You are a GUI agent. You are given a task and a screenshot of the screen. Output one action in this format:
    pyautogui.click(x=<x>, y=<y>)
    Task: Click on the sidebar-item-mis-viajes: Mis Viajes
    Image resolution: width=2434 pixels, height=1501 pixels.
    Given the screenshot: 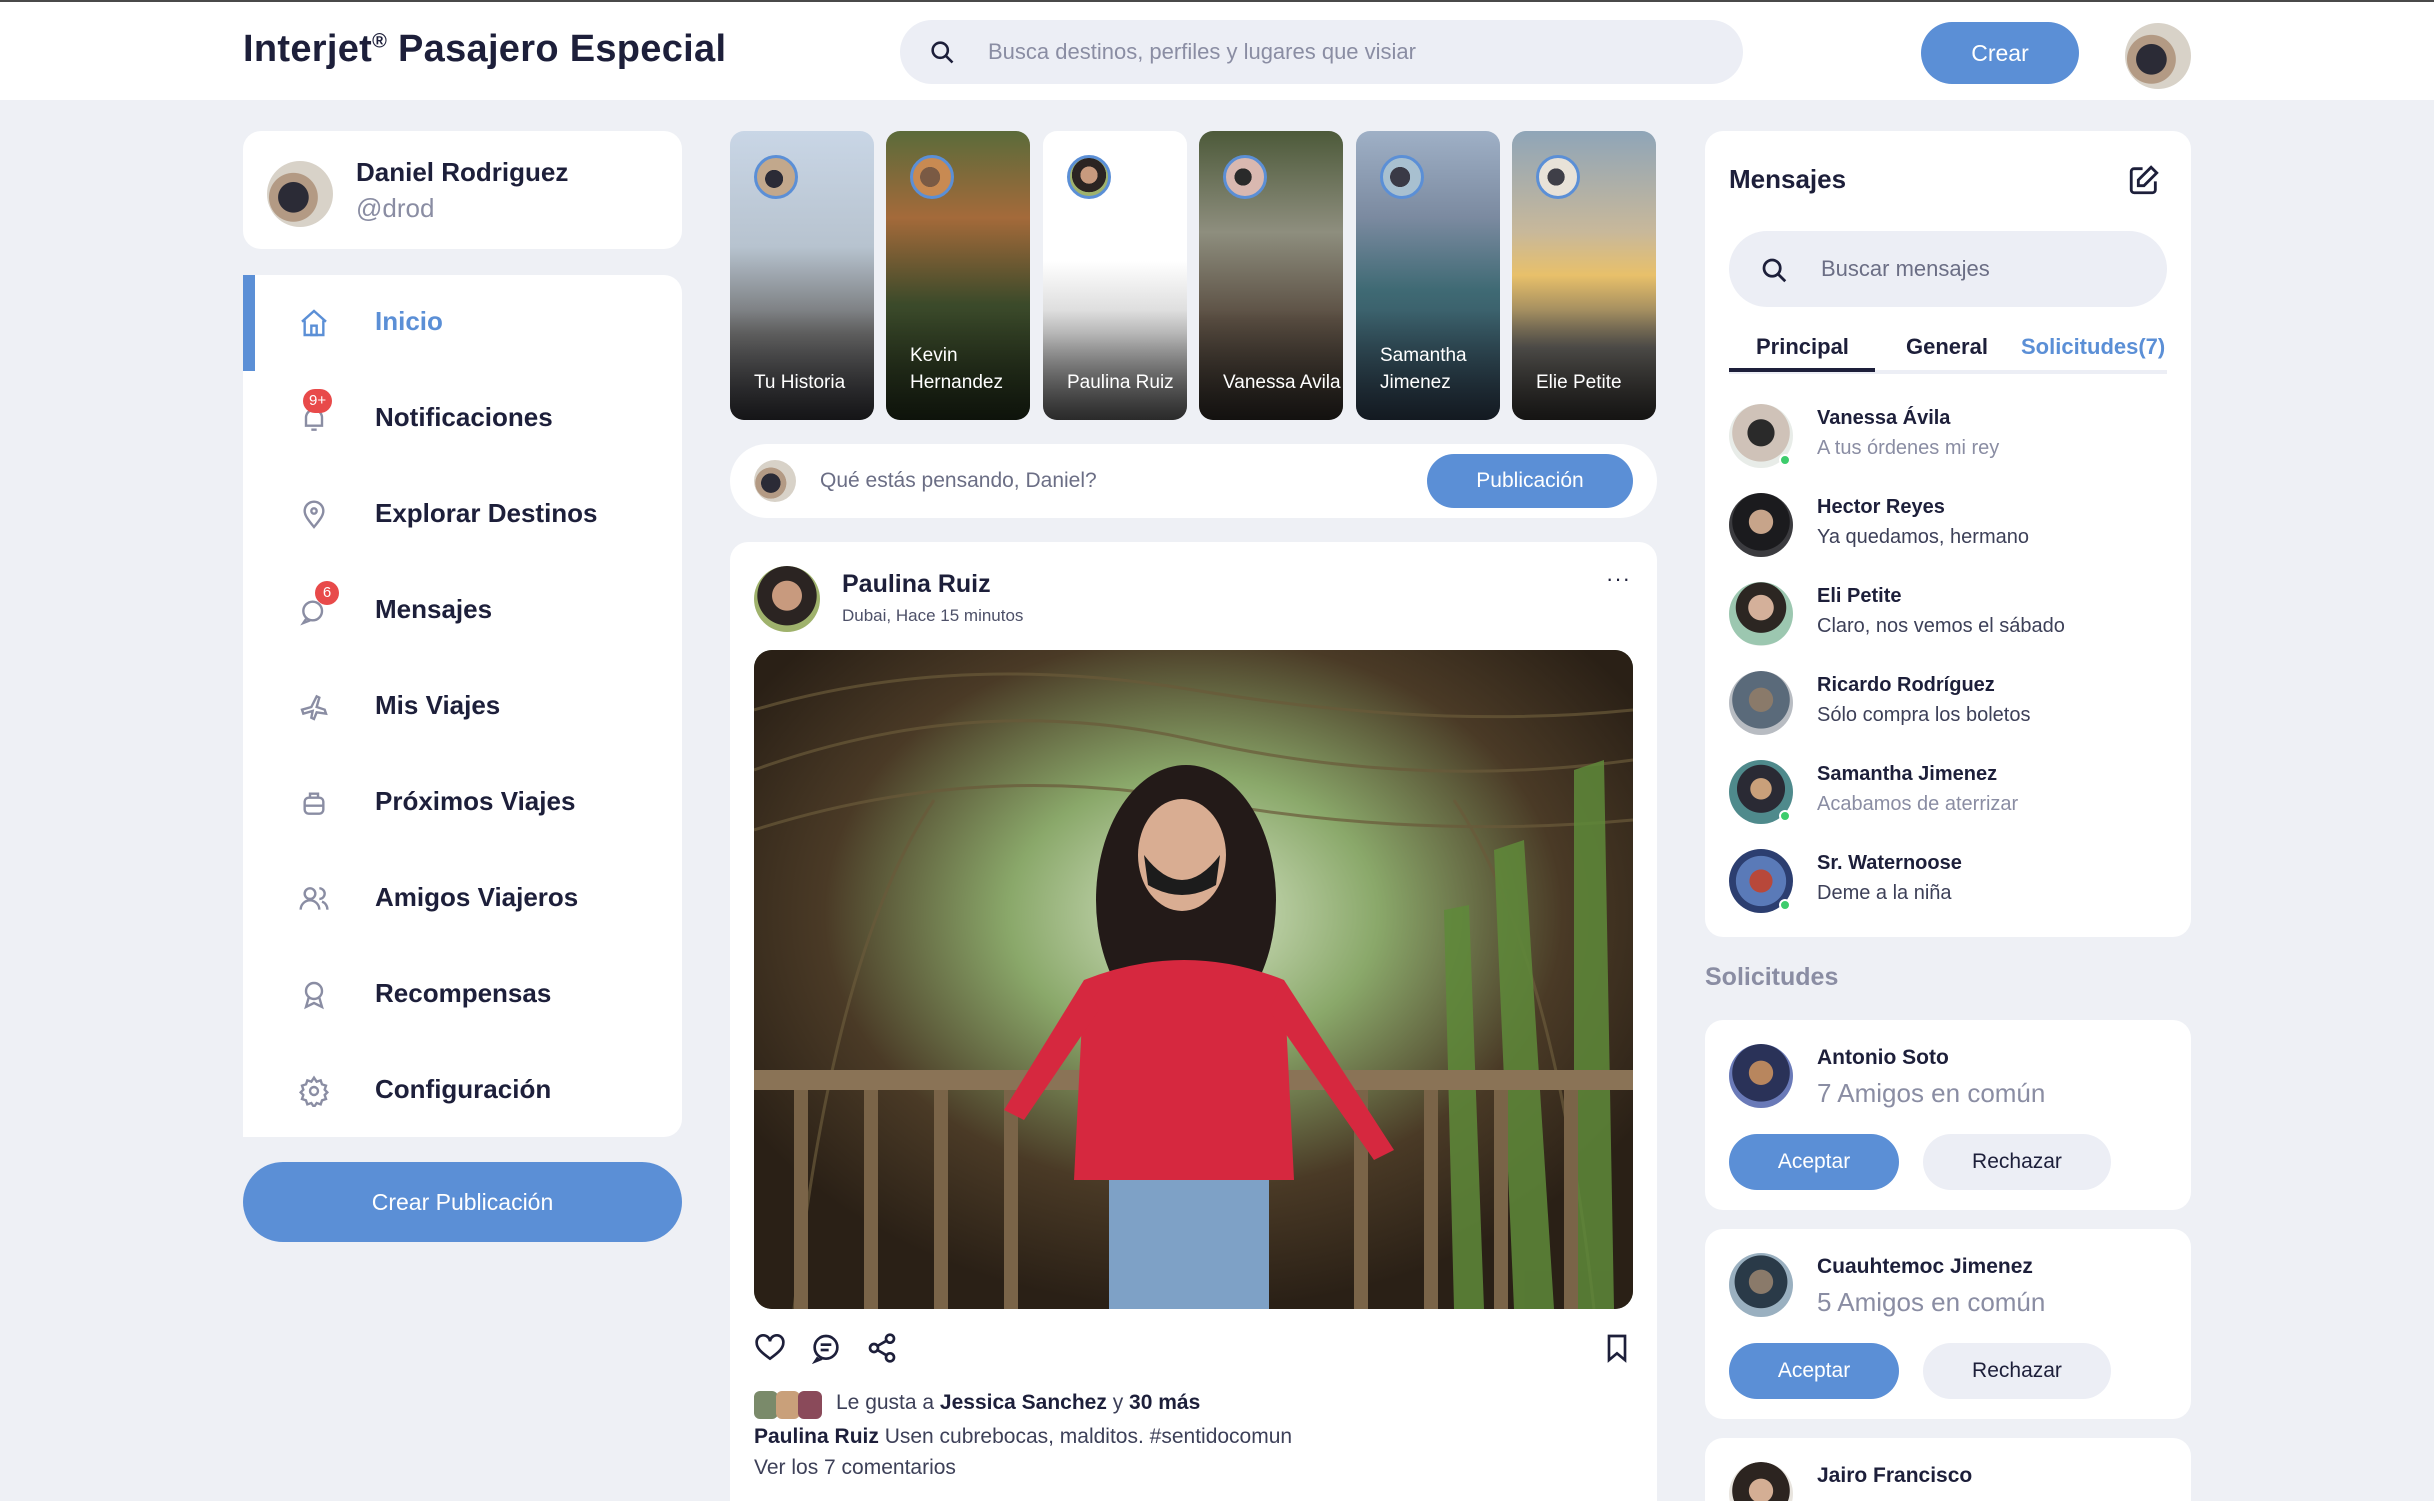 What is the action you would take?
    pyautogui.click(x=462, y=707)
    